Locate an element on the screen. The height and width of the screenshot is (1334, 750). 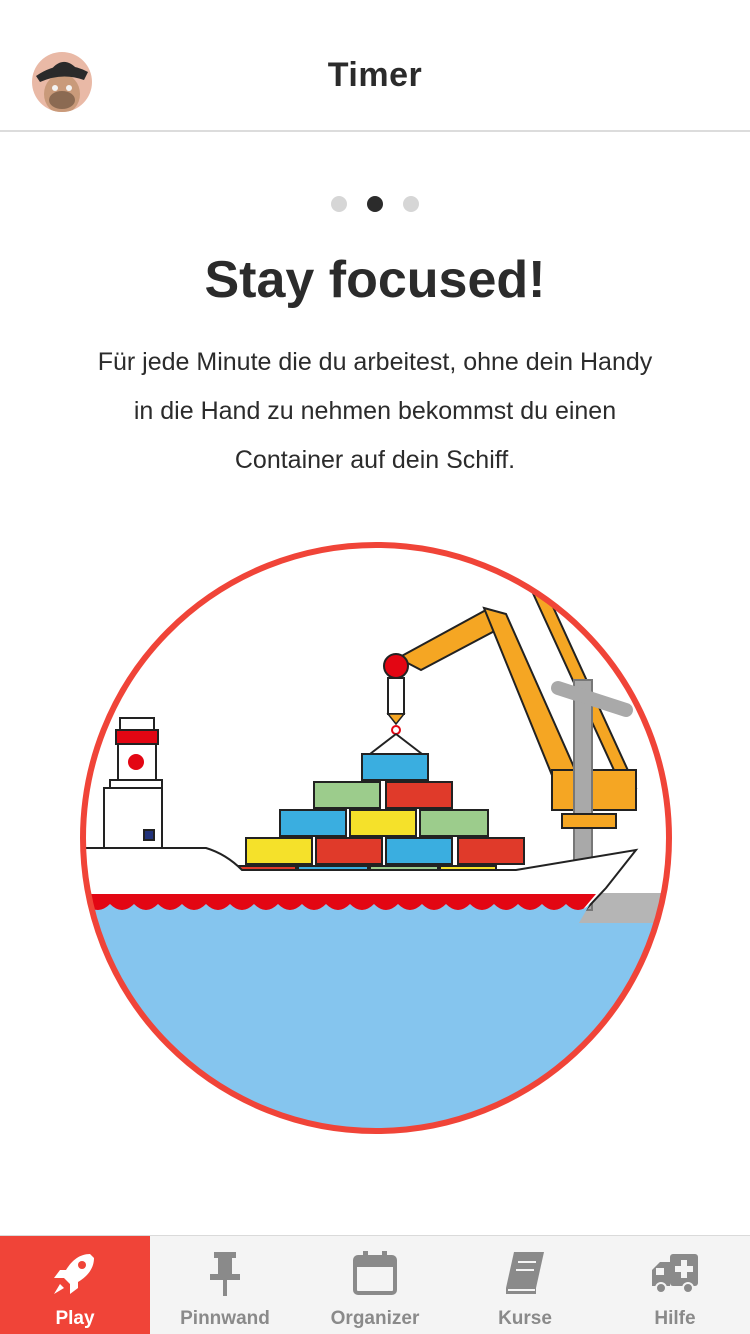
bottom-tab-bar: Play Pinnwand Organizer Kurse Hilfe is located at coordinates (375, 1284).